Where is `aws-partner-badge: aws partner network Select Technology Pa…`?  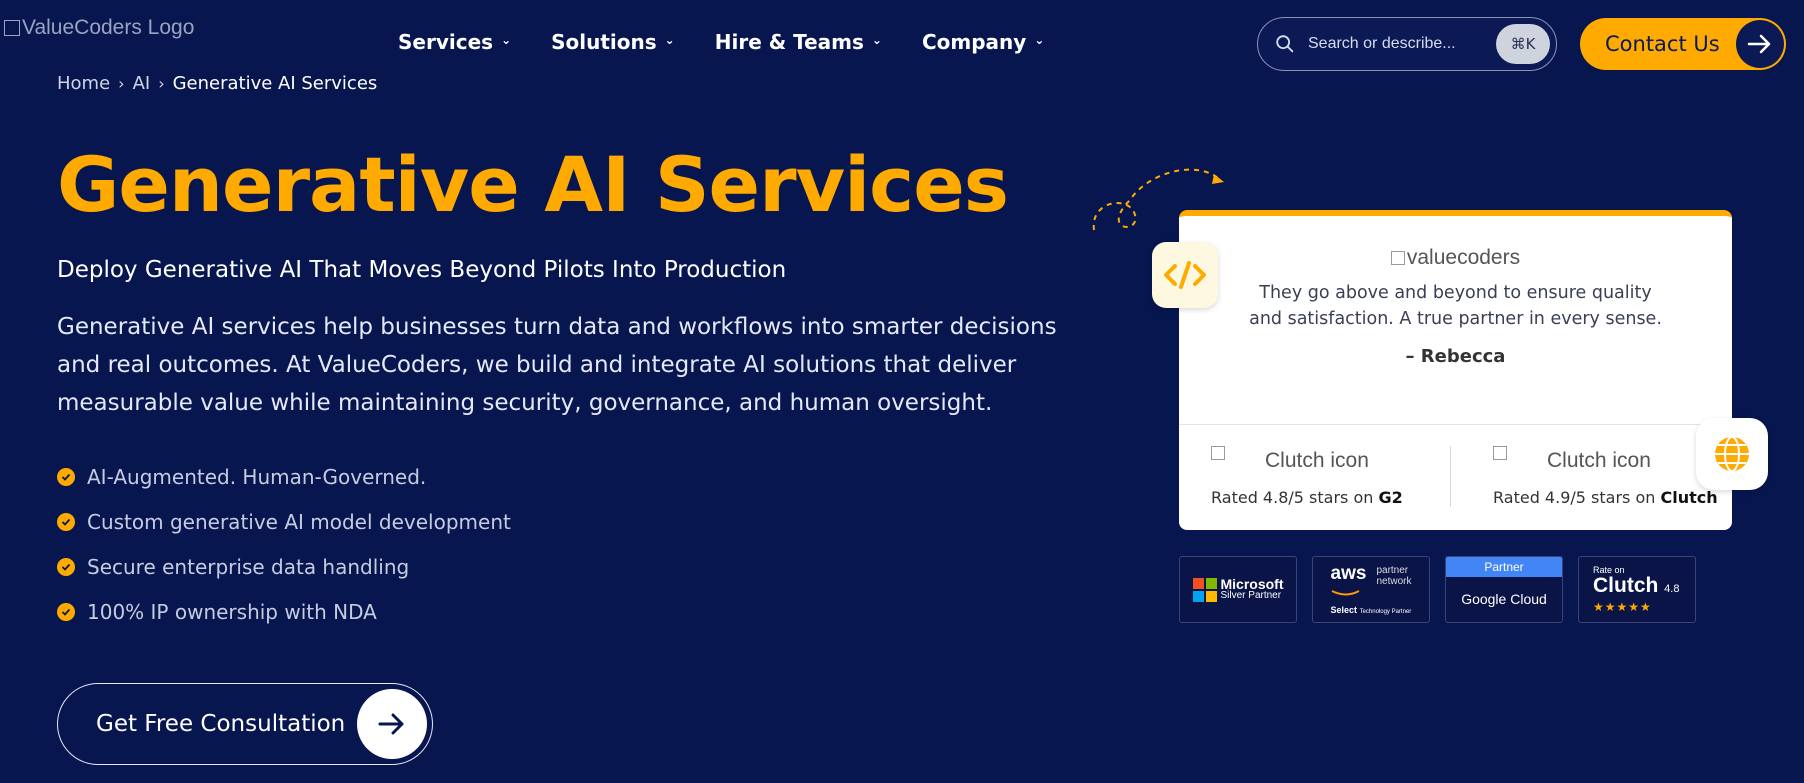 aws-partner-badge: aws partner network Select Technology Pa… is located at coordinates (1371, 589).